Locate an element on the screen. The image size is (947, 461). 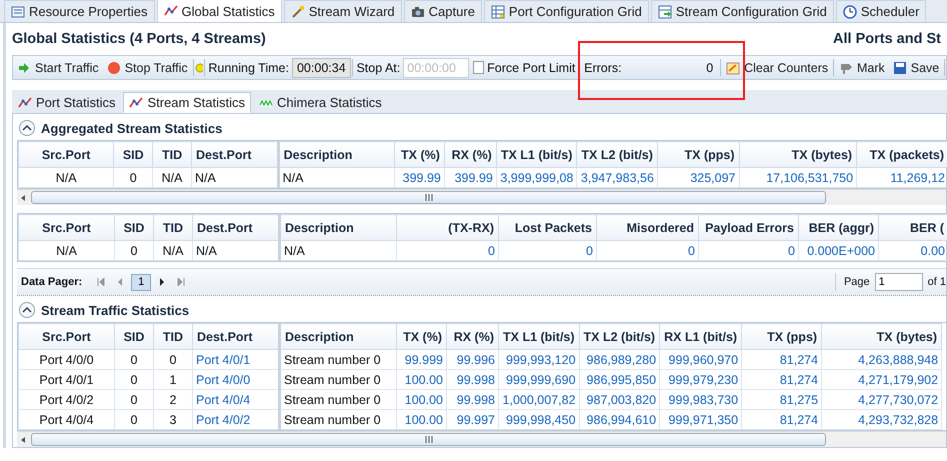
table-cell: 999,979,230 is located at coordinates (701, 380).